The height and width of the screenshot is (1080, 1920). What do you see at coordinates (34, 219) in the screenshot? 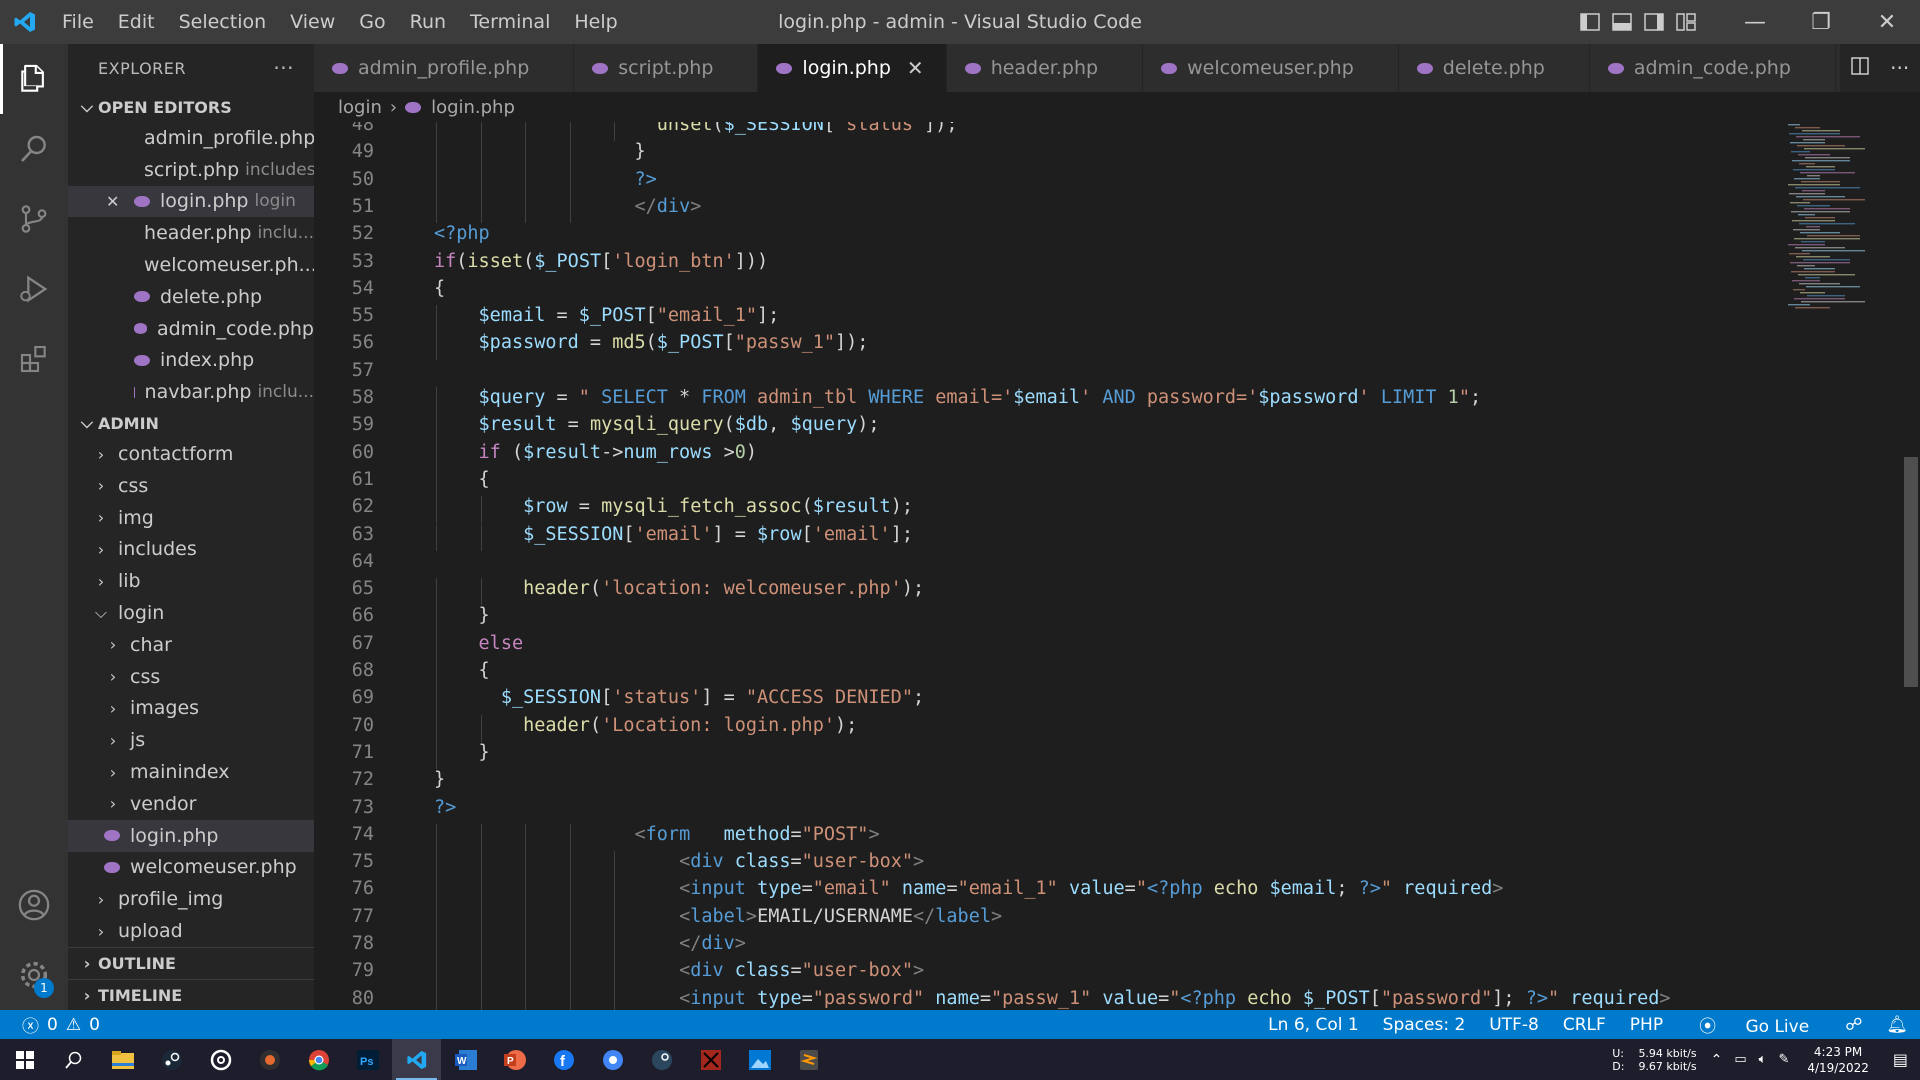
I see `source-control-icon` at bounding box center [34, 219].